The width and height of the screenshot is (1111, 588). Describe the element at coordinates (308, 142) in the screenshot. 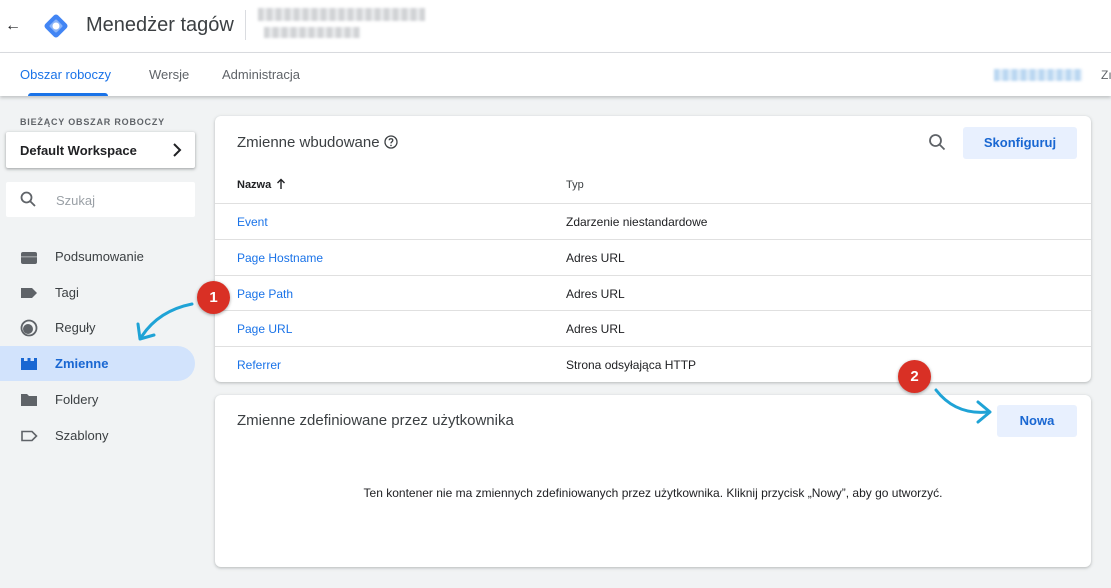

I see `builtin-variables-title: Zmienne wbudowane` at that location.